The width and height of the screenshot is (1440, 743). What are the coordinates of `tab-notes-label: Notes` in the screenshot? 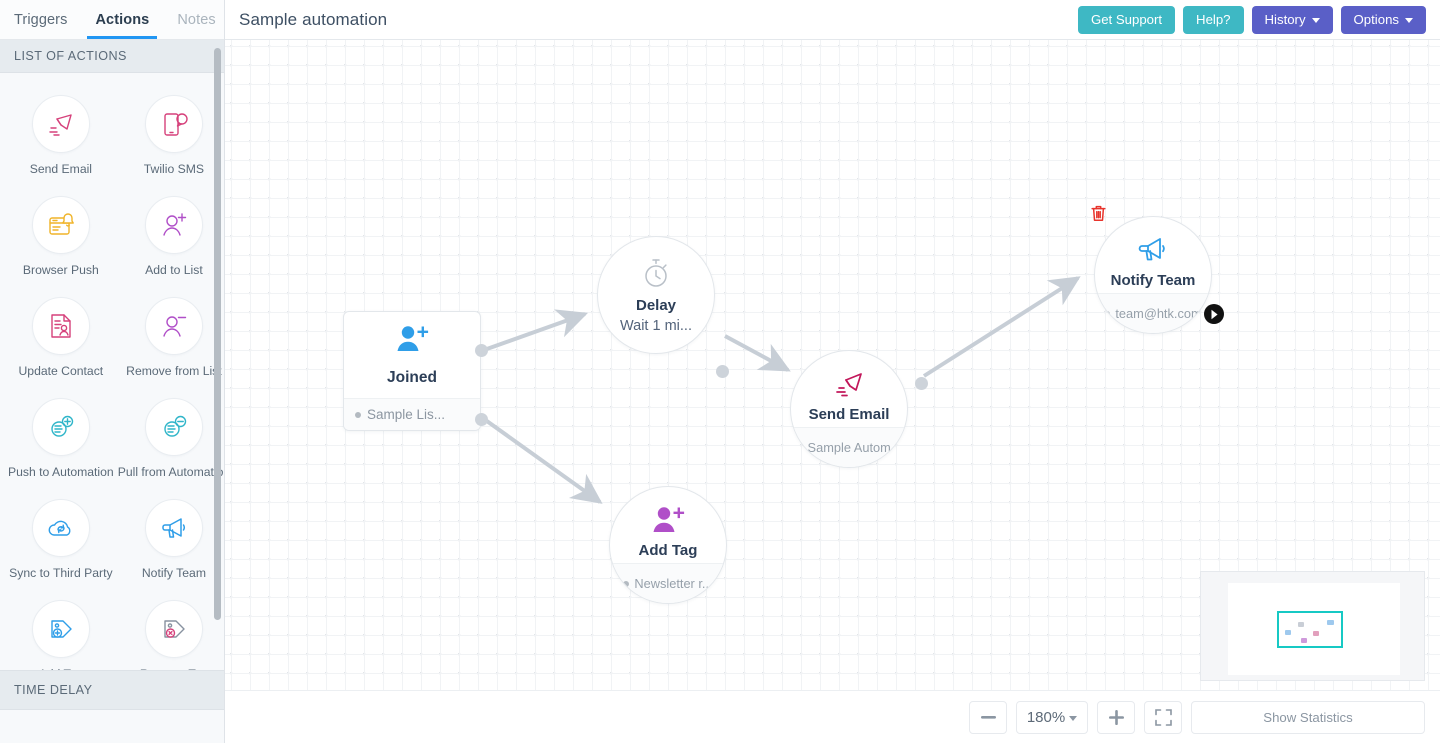 It's located at (196, 19).